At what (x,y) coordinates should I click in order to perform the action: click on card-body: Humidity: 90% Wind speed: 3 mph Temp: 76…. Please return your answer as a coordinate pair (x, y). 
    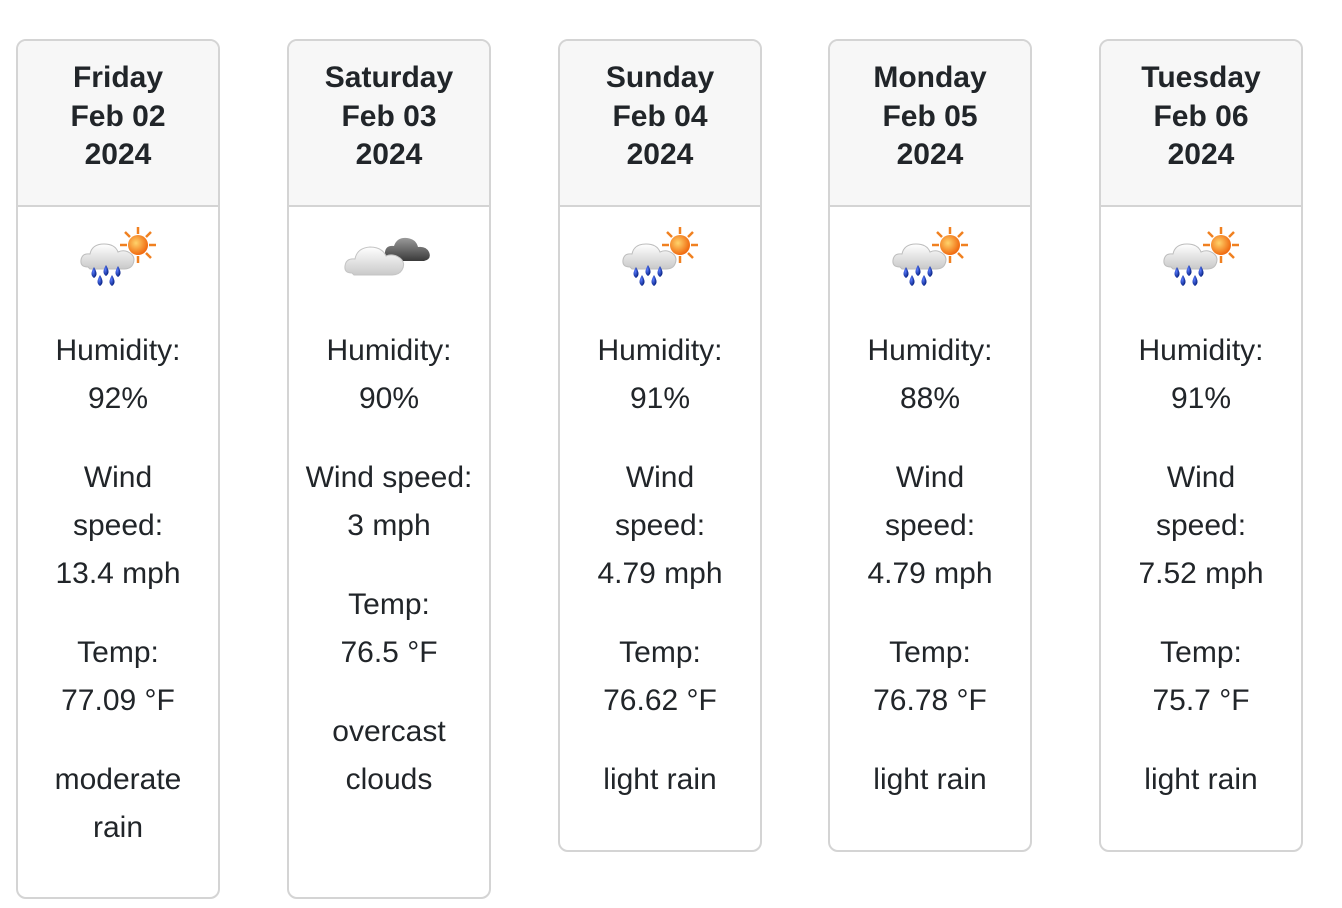
    Looking at the image, I should click on (389, 505).